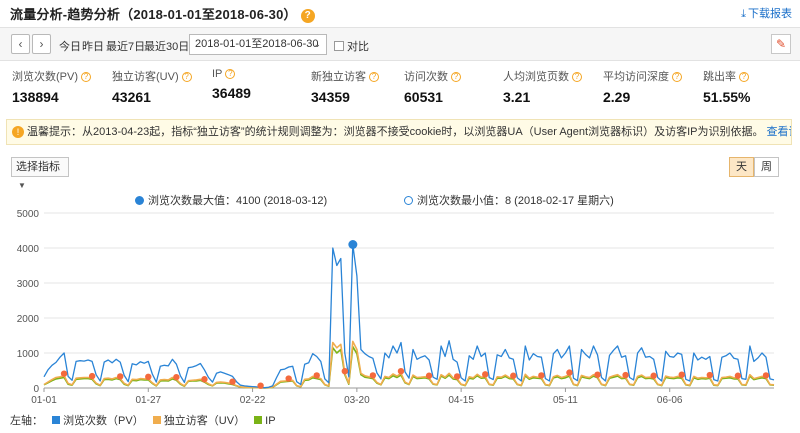 The image size is (800, 433). I want to click on title-bar: 流量分析-趋势分析（2018-01-01至2018-06-30）? ⤓ 下载报表, so click(400, 11).